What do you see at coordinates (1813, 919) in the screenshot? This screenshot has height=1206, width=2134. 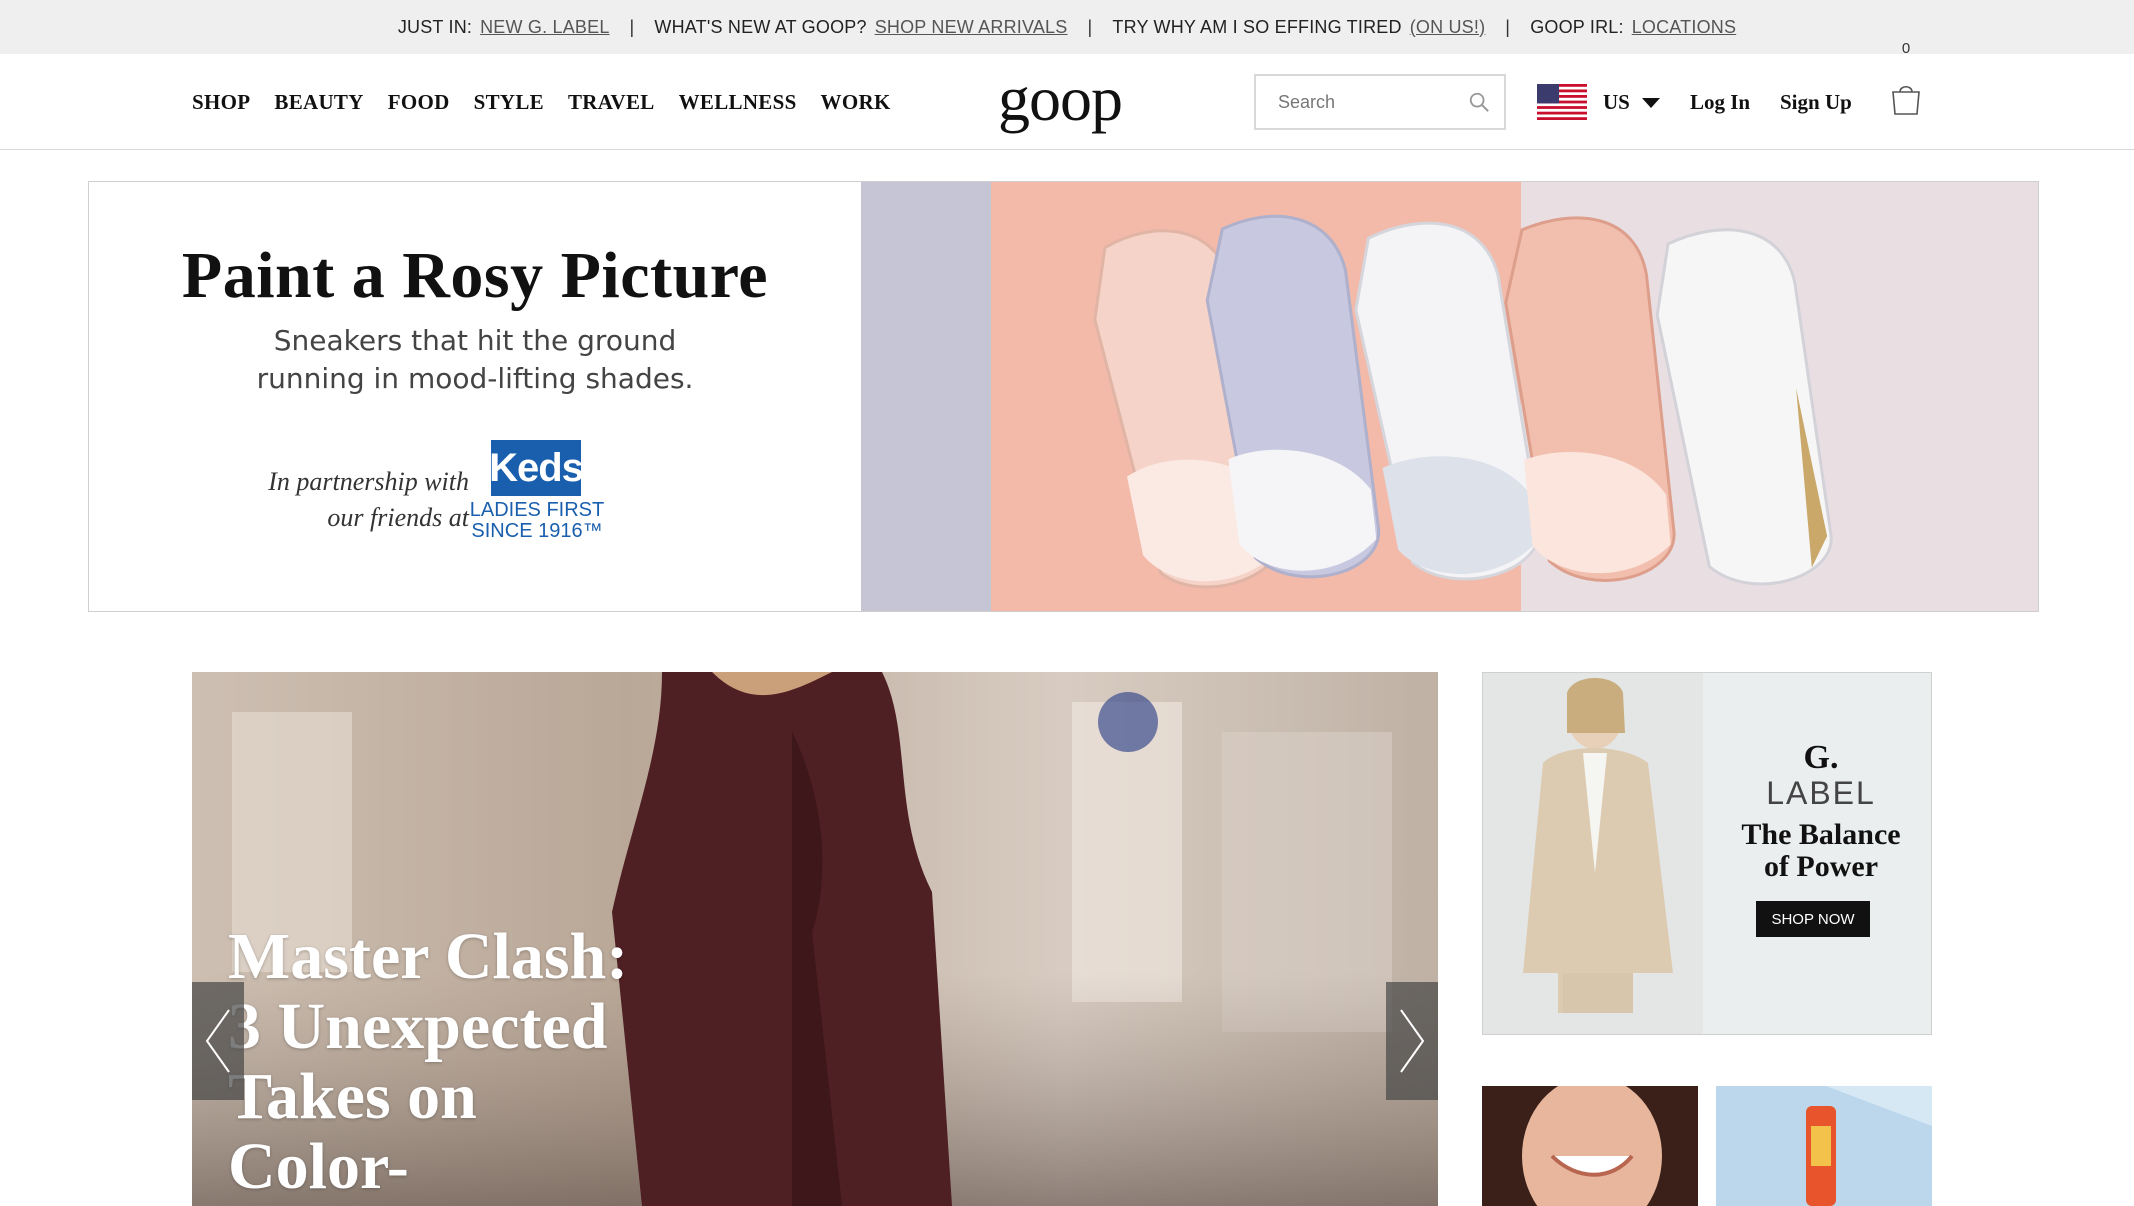 I see `shop-now-button: SHOP NOW` at bounding box center [1813, 919].